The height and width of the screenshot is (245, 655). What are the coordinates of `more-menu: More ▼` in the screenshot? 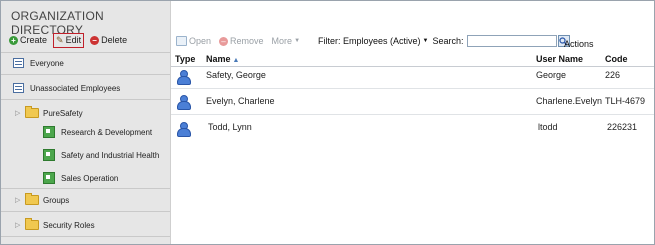 It's located at (286, 41).